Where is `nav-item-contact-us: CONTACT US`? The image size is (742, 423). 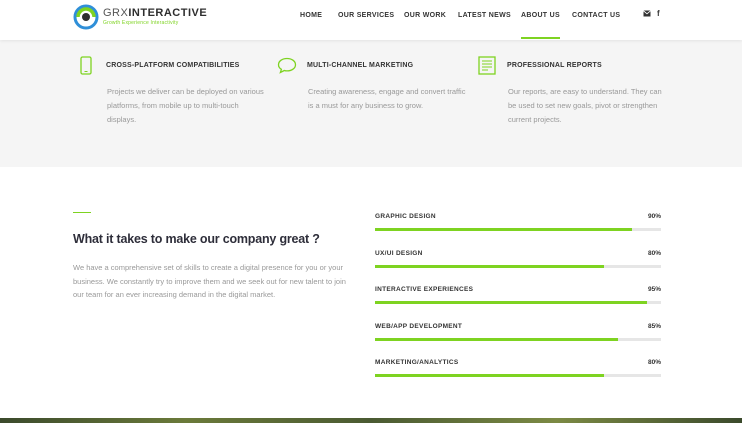
nav-item-contact-us: CONTACT US is located at coordinates (596, 15).